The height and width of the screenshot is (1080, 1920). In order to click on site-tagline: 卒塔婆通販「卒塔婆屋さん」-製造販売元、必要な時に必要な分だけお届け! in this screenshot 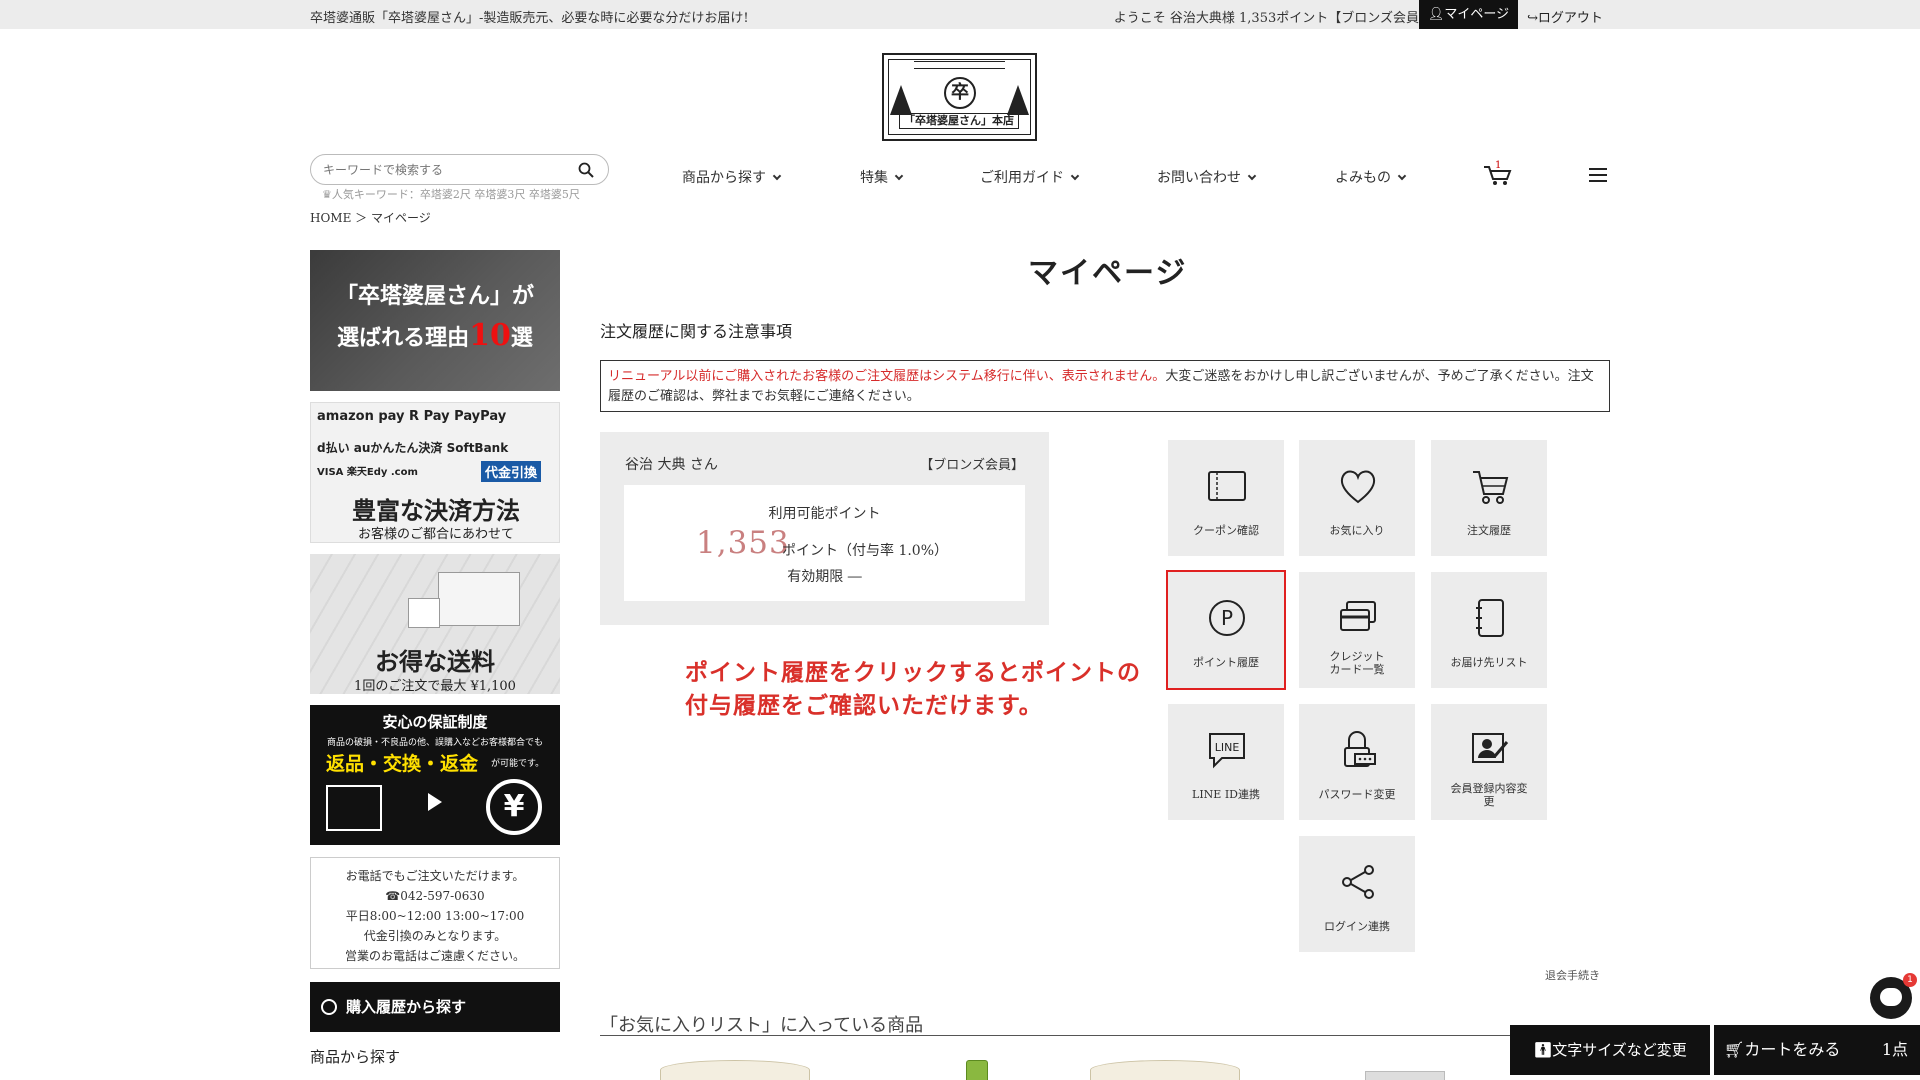, I will do `click(529, 18)`.